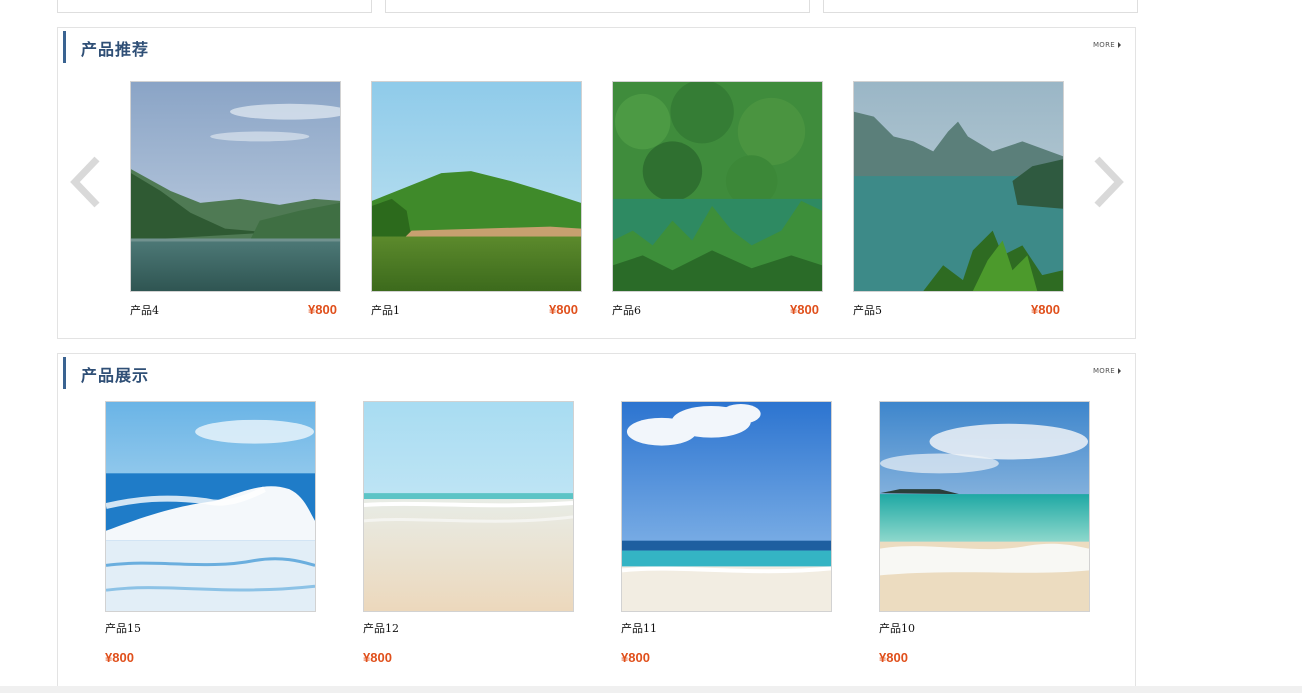 The width and height of the screenshot is (1302, 693). I want to click on showcase-header: 产品展示, so click(105, 373).